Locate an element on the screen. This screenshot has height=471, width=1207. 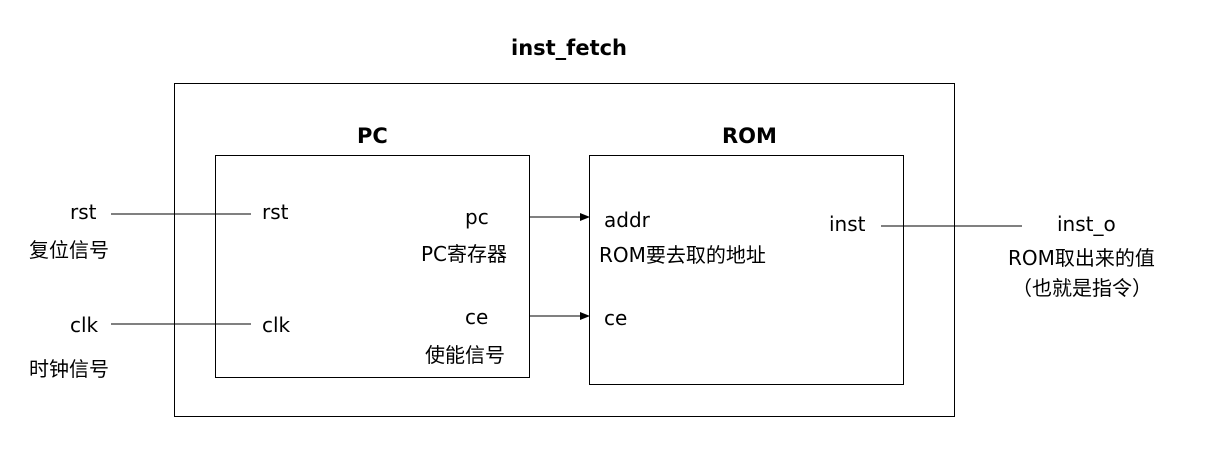
rom-addr-port: addr is located at coordinates (627, 220).